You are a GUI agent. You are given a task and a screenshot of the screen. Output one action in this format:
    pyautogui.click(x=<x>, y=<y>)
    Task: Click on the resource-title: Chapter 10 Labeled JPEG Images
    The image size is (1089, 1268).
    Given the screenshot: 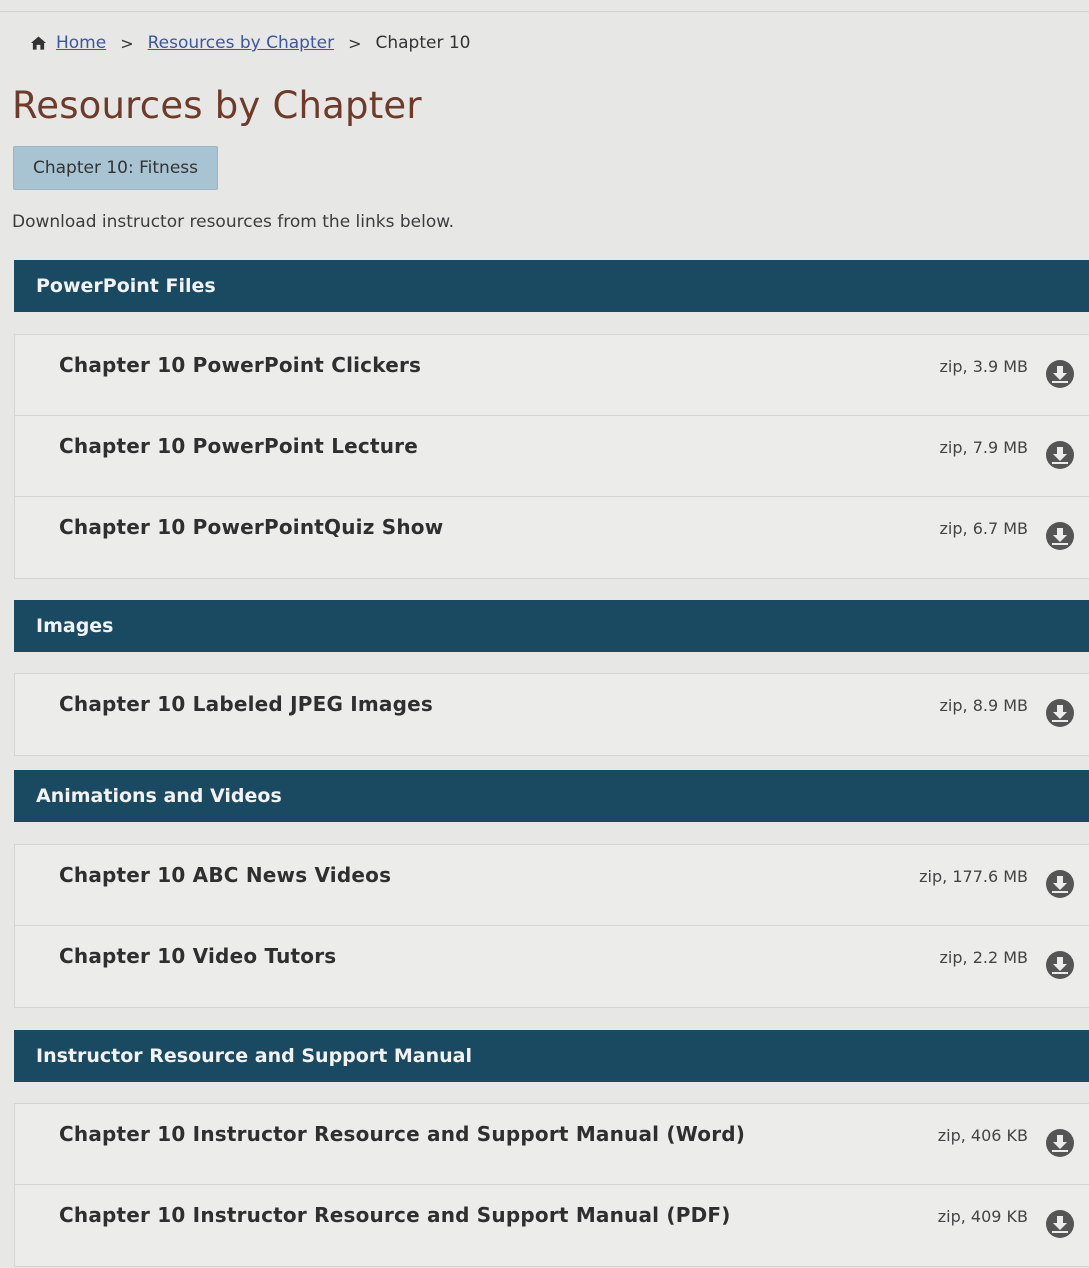 What is the action you would take?
    pyautogui.click(x=246, y=704)
    